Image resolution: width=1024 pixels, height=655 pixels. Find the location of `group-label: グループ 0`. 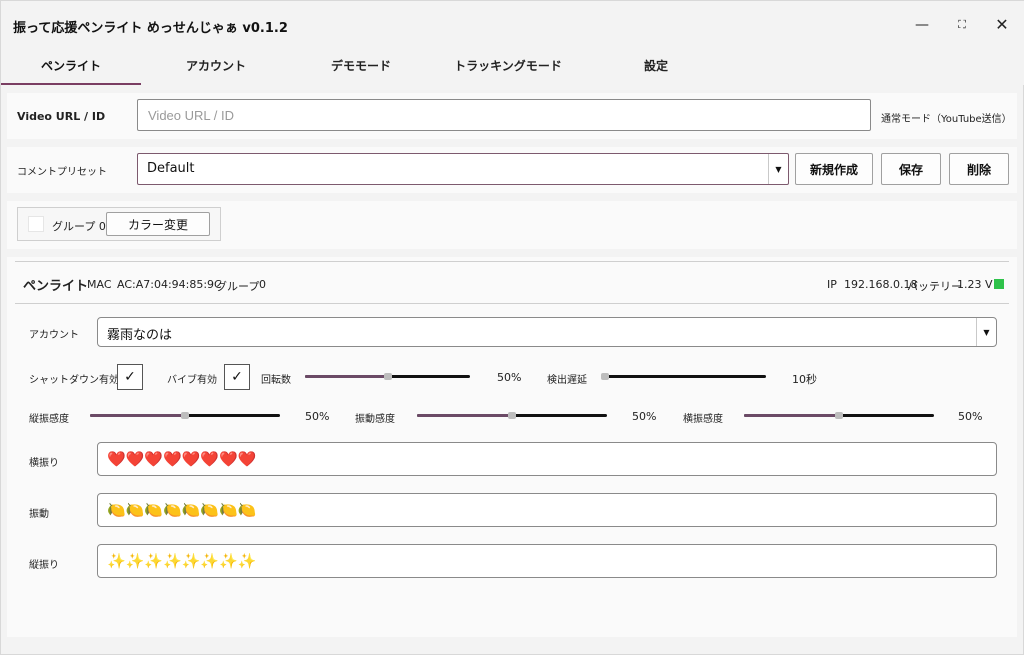

group-label: グループ 0 is located at coordinates (79, 226).